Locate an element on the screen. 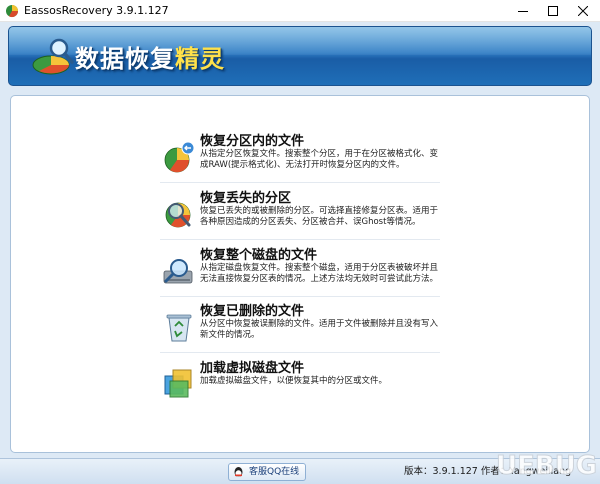 This screenshot has height=484, width=600. banner: 数据恢复精灵 is located at coordinates (300, 56).